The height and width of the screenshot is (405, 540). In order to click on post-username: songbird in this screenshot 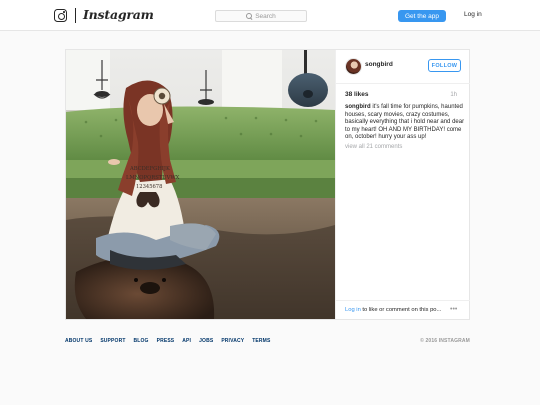, I will do `click(379, 64)`.